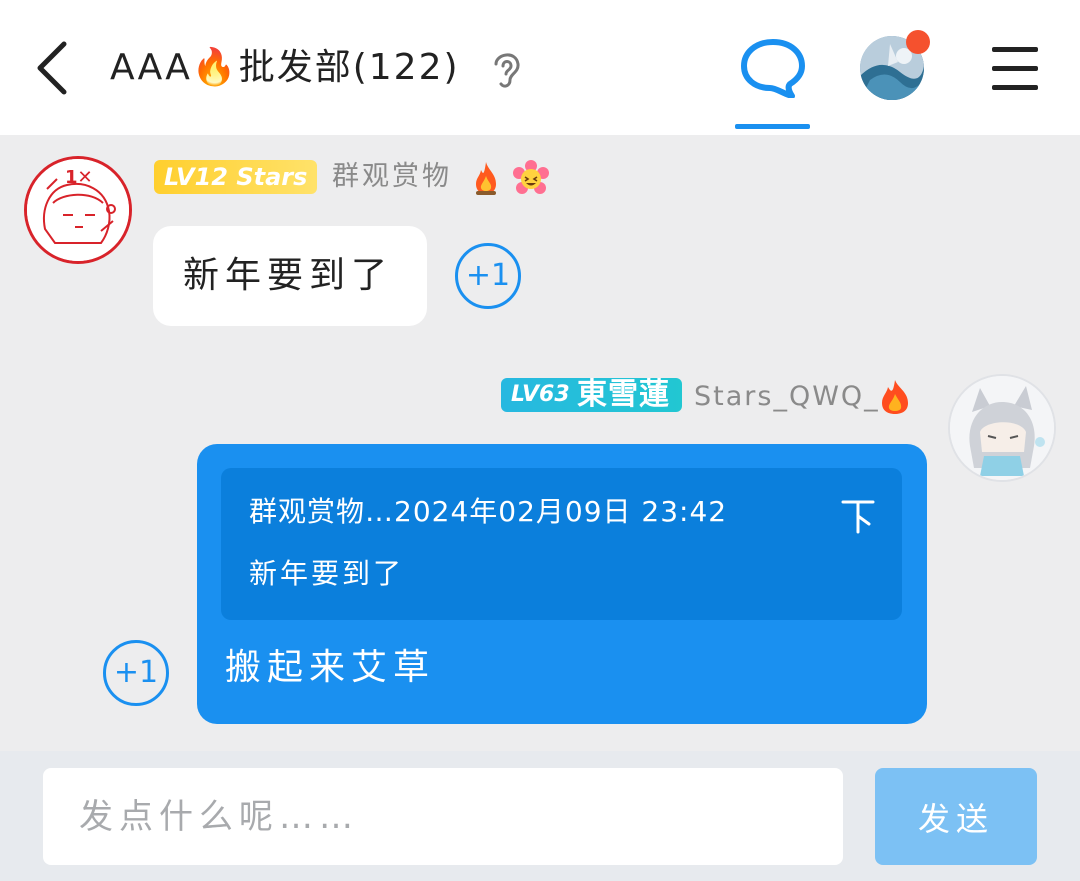 The width and height of the screenshot is (1080, 881). What do you see at coordinates (79, 177) in the screenshot?
I see `svg-text: 1✕` at bounding box center [79, 177].